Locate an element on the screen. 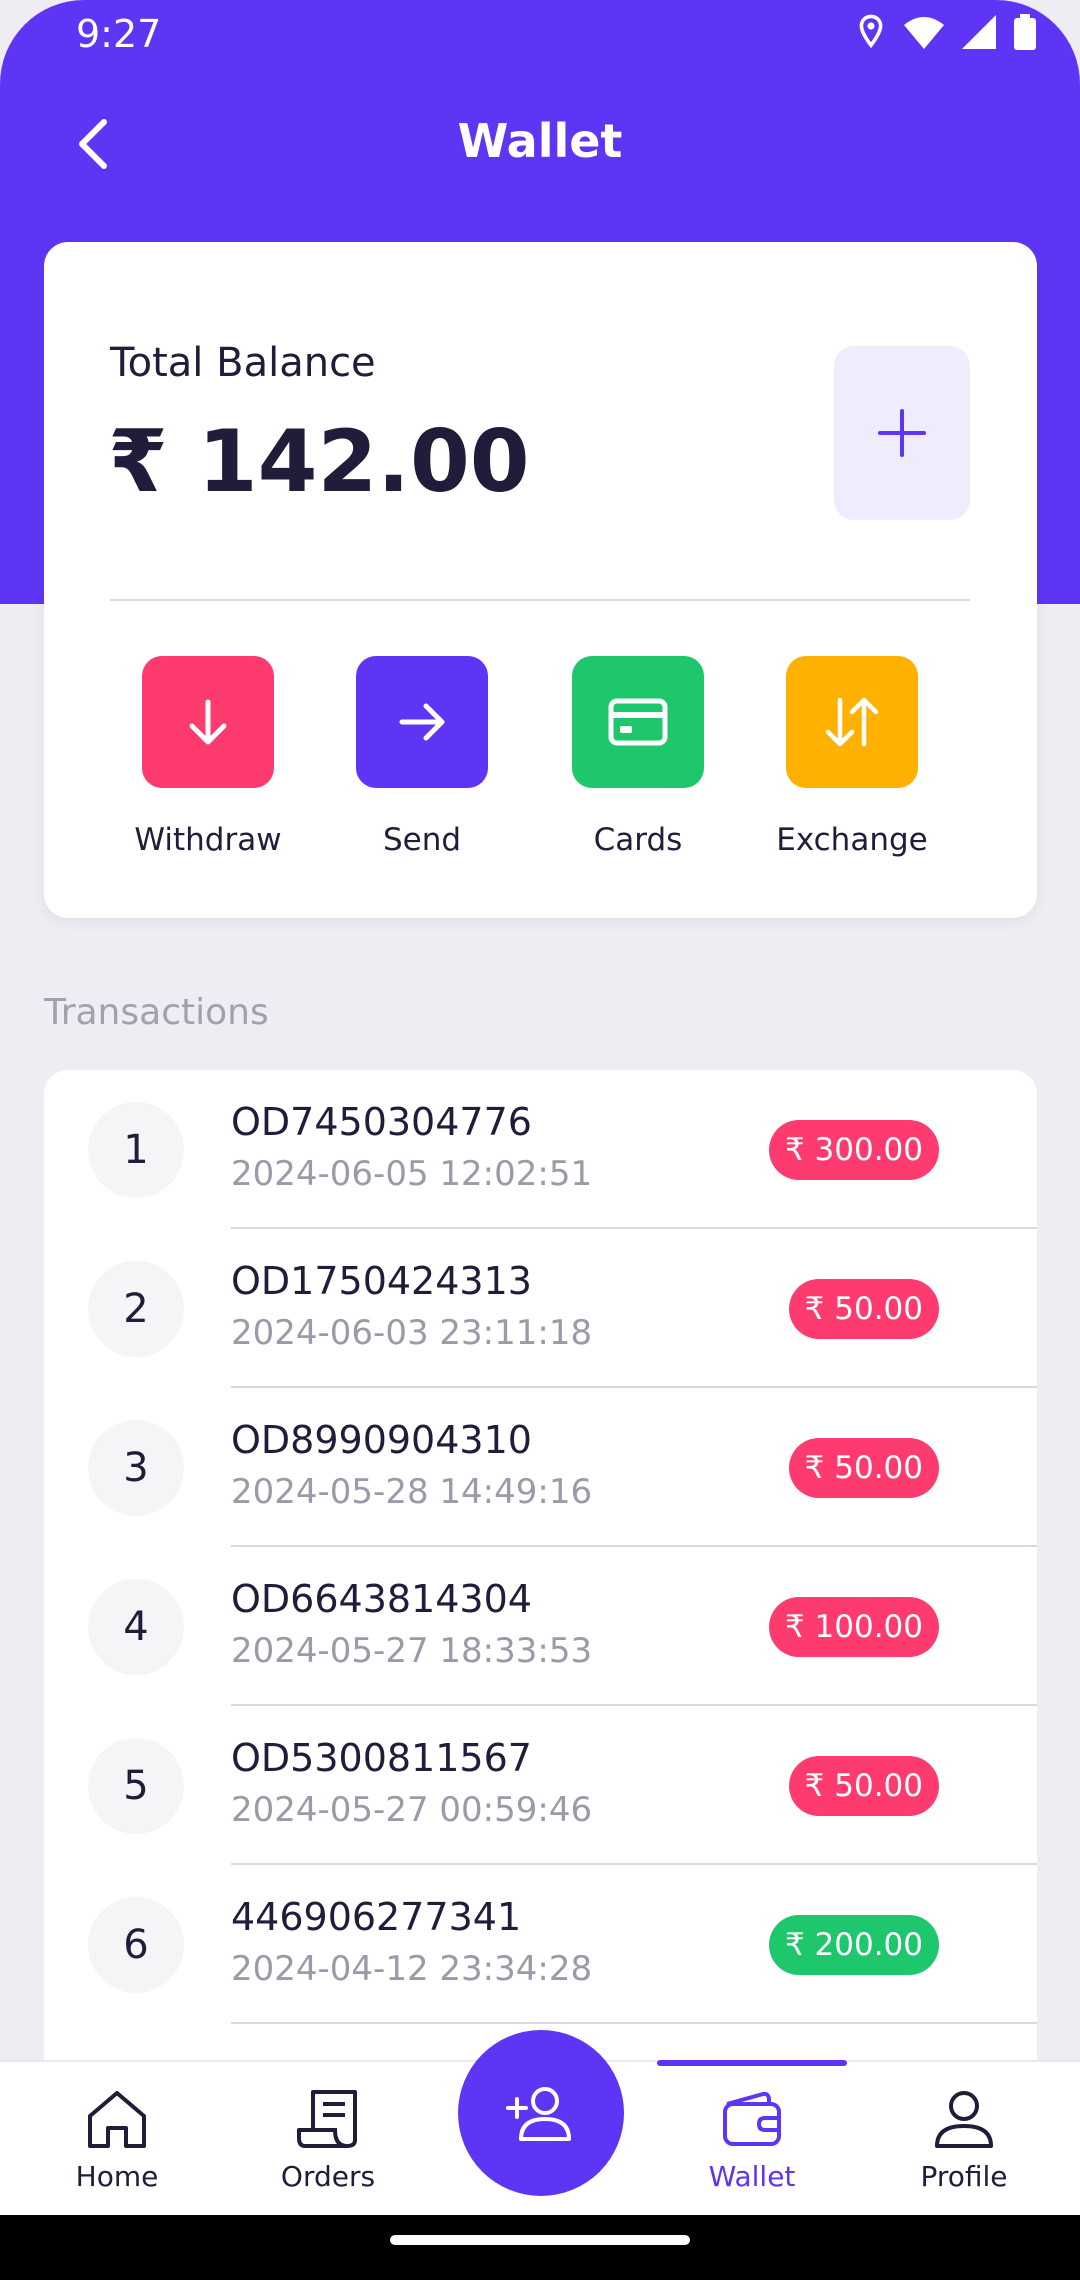 This screenshot has width=1080, height=2280. home-indicator is located at coordinates (540, 2240).